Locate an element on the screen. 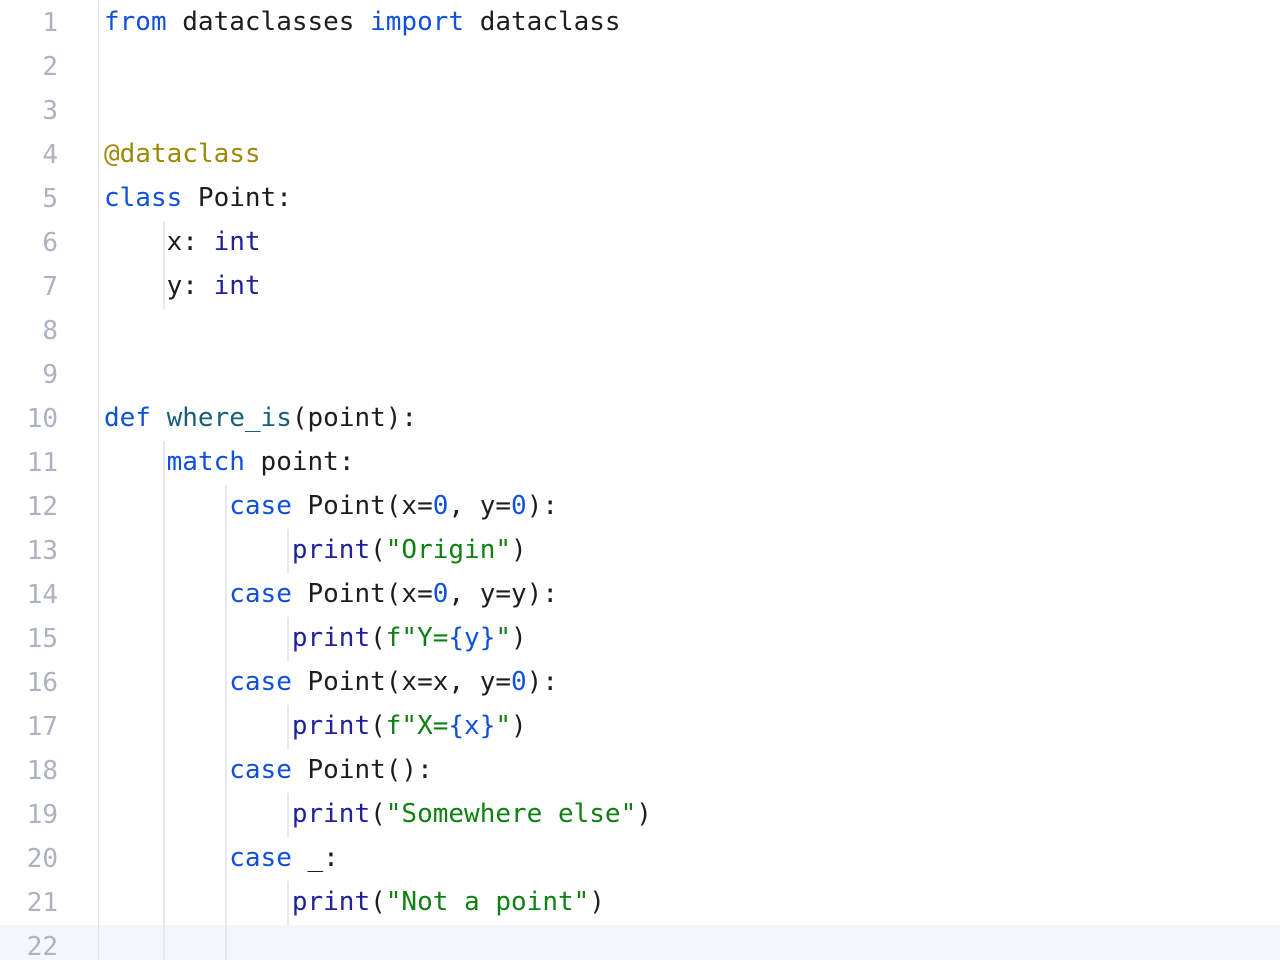  token-pl: y: is located at coordinates (159, 286).